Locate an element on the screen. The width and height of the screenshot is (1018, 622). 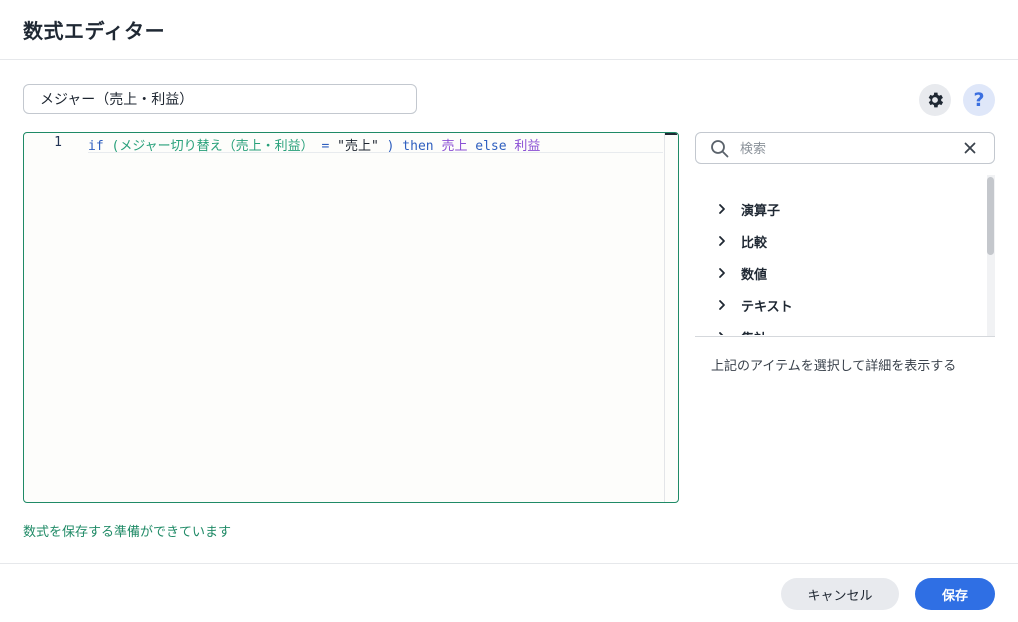
line-number: 1 is located at coordinates (58, 142).